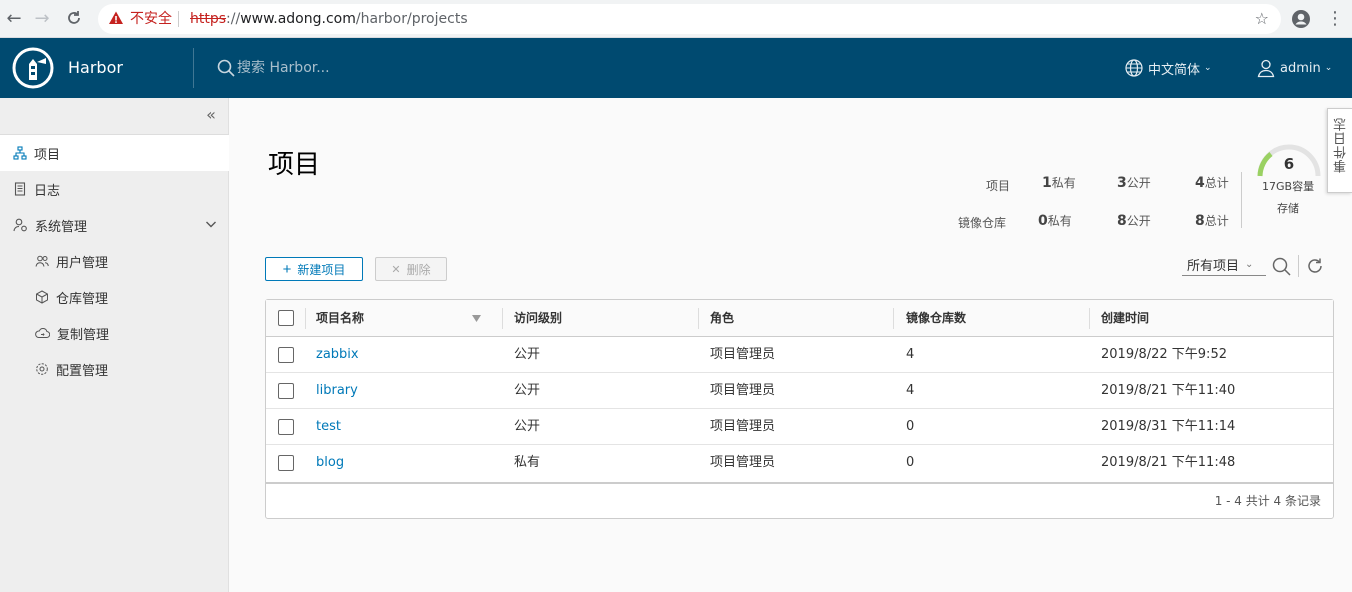 The height and width of the screenshot is (592, 1352). What do you see at coordinates (42, 297) in the screenshot?
I see `registry-icon` at bounding box center [42, 297].